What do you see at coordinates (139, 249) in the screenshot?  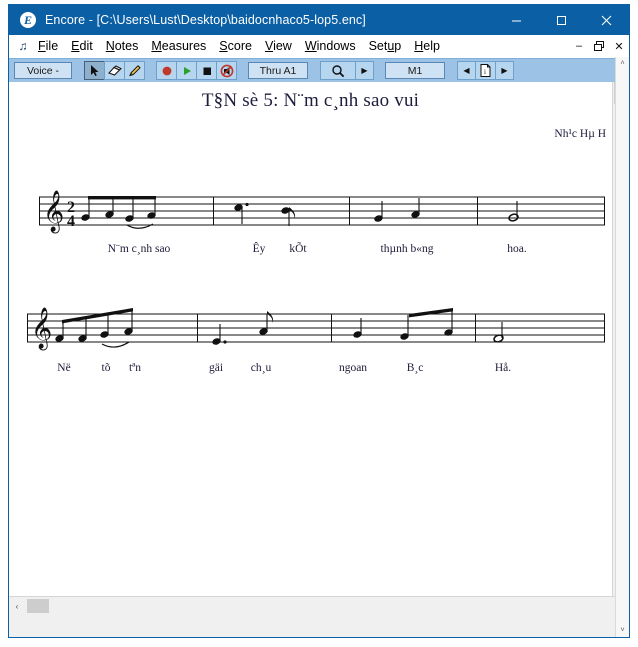 I see `lyric-syllable: N¨m c¸nh sao` at bounding box center [139, 249].